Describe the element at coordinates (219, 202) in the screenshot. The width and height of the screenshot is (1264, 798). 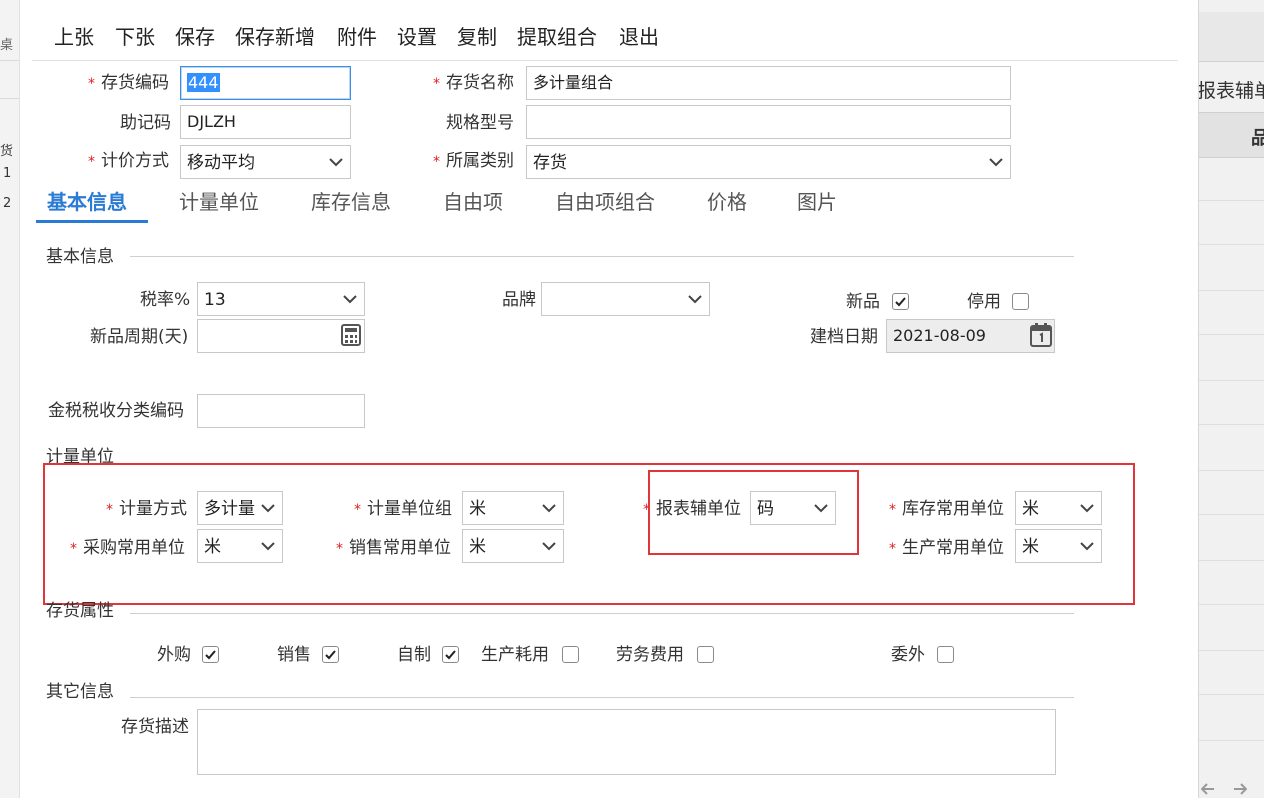
I see `tab-units: 计量单位` at that location.